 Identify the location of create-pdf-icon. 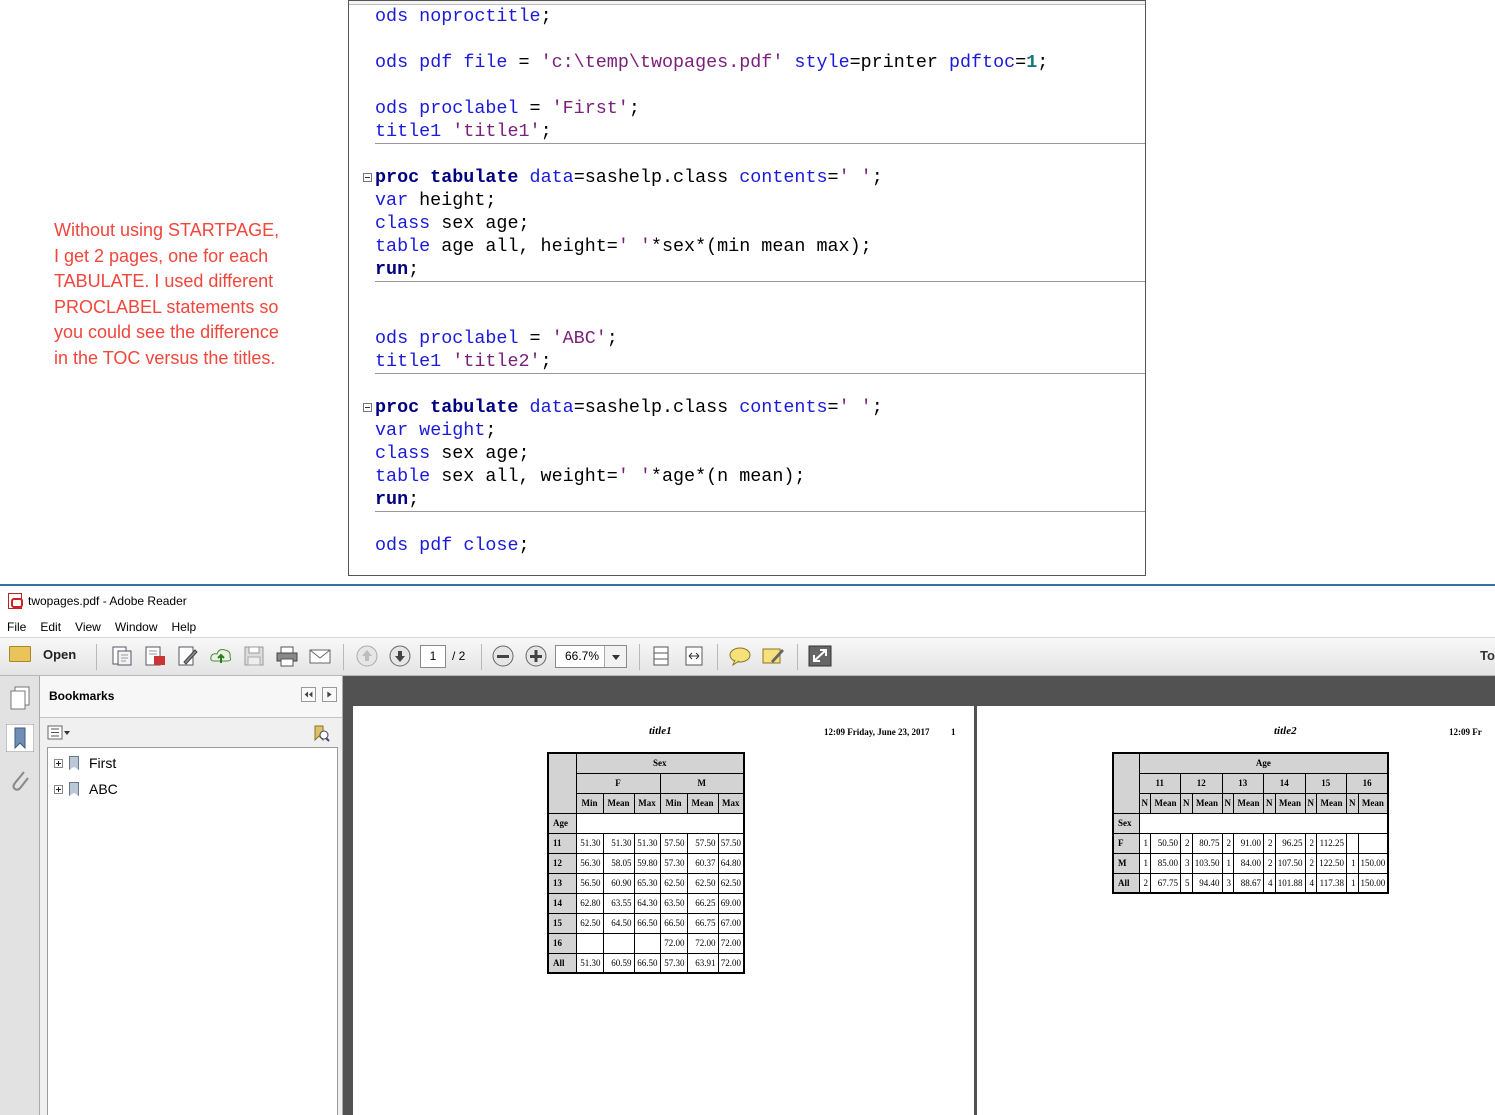
(122, 656).